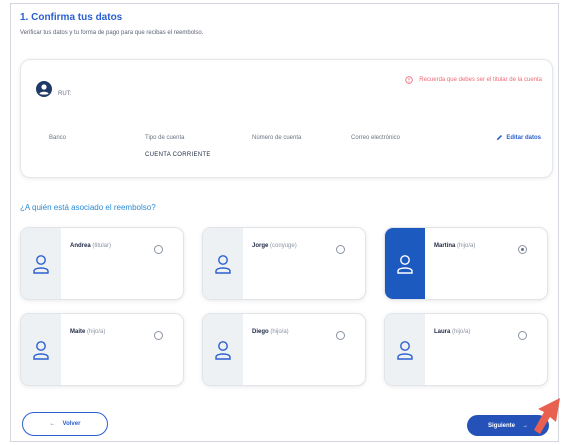  Describe the element at coordinates (523, 137) in the screenshot. I see `edit-data-label: Editar datos` at that location.